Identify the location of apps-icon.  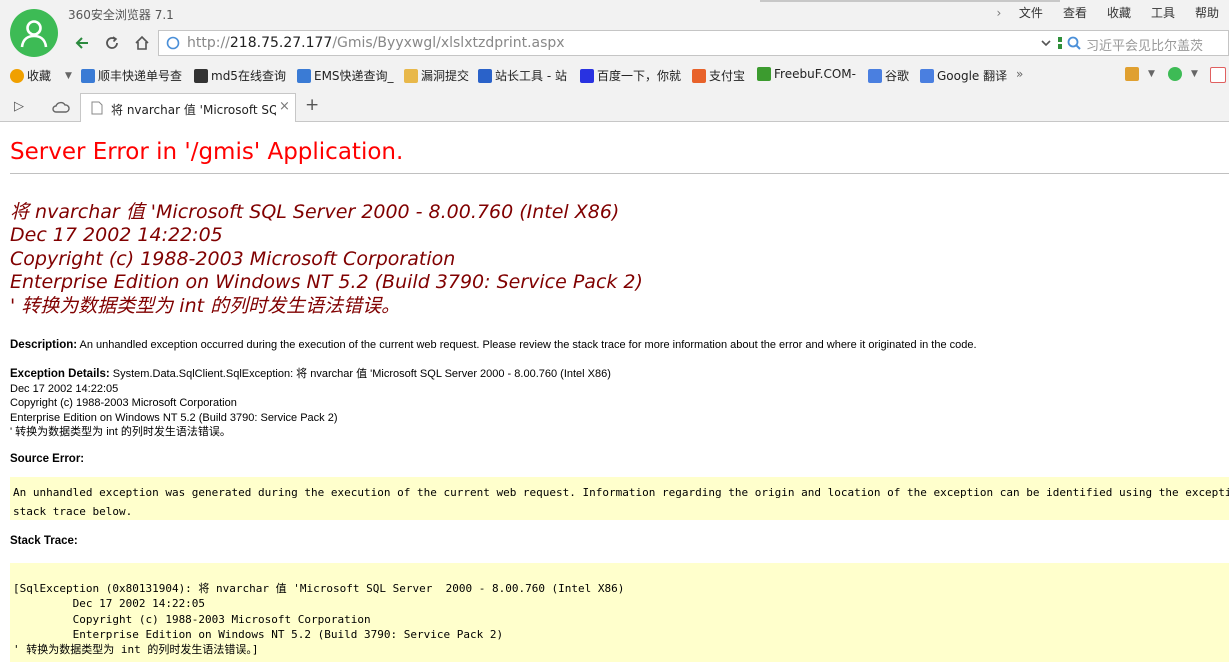
(1132, 74).